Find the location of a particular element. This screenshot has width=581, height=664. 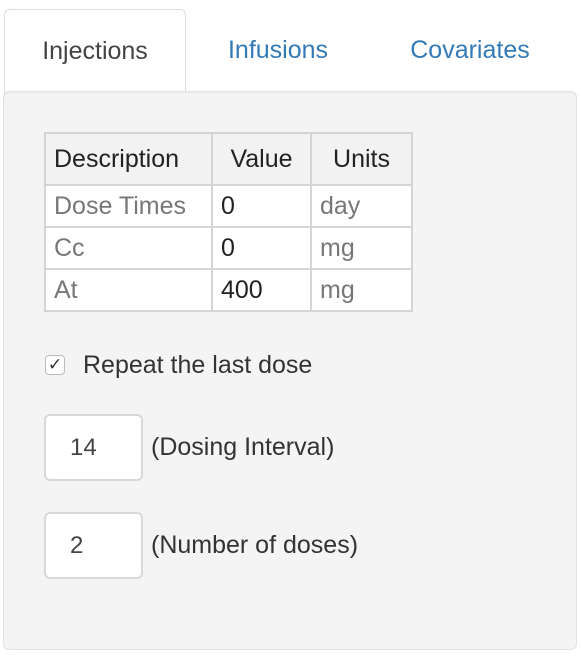

repeat-dose-checkbox: ✓ is located at coordinates (55, 365).